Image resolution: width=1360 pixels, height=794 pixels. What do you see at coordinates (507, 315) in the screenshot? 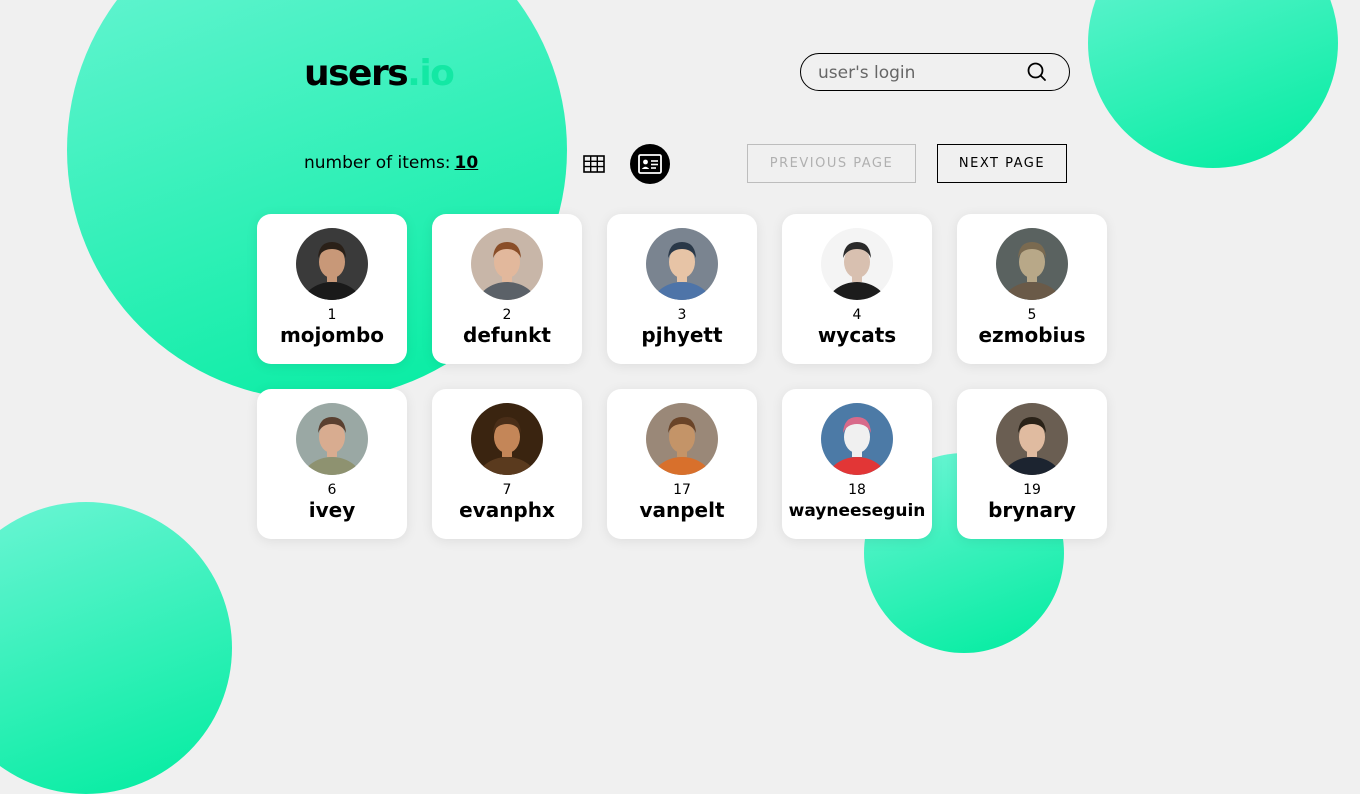
I see `user-id: 2` at bounding box center [507, 315].